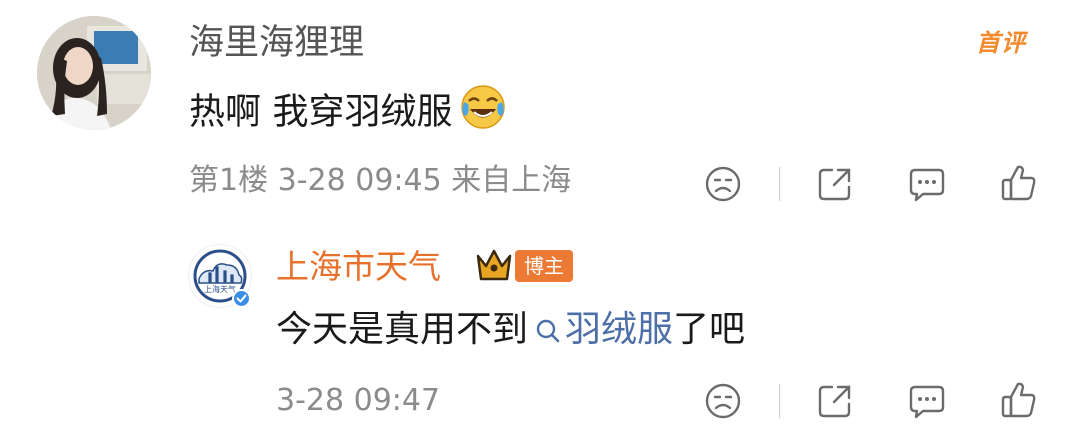  What do you see at coordinates (544, 266) in the screenshot?
I see `blogger-badge: 博主` at bounding box center [544, 266].